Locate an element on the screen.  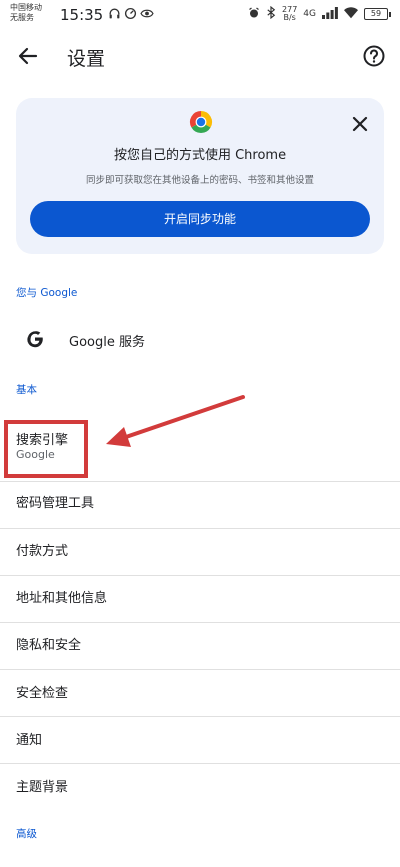
gauge-icon is located at coordinates (130, 15).